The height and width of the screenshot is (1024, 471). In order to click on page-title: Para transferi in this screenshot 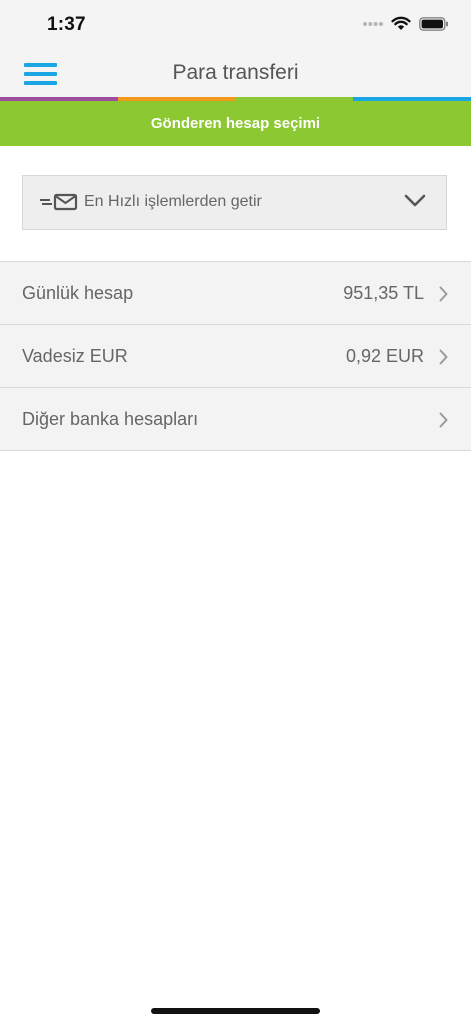, I will do `click(235, 72)`.